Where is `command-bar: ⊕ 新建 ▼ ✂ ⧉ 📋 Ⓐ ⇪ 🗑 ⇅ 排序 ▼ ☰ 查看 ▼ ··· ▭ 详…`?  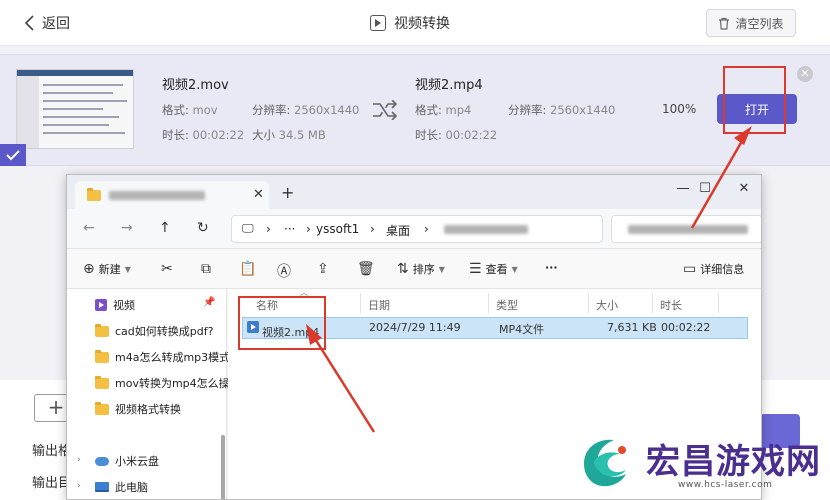 command-bar: ⊕ 新建 ▼ ✂ ⧉ 📋 Ⓐ ⇪ 🗑 ⇅ 排序 ▼ ☰ 查看 ▼ ··· ▭ 详… is located at coordinates (414, 269).